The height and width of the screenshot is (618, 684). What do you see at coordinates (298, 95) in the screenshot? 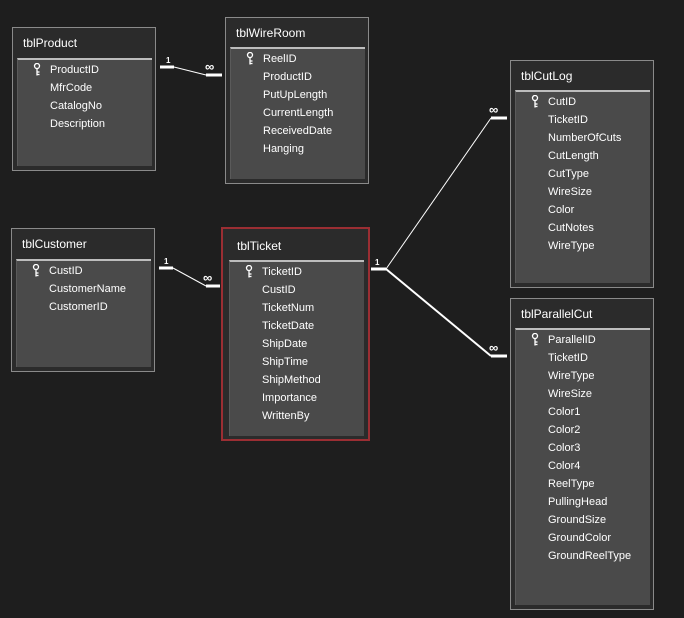
I see `field: PutUpLength` at bounding box center [298, 95].